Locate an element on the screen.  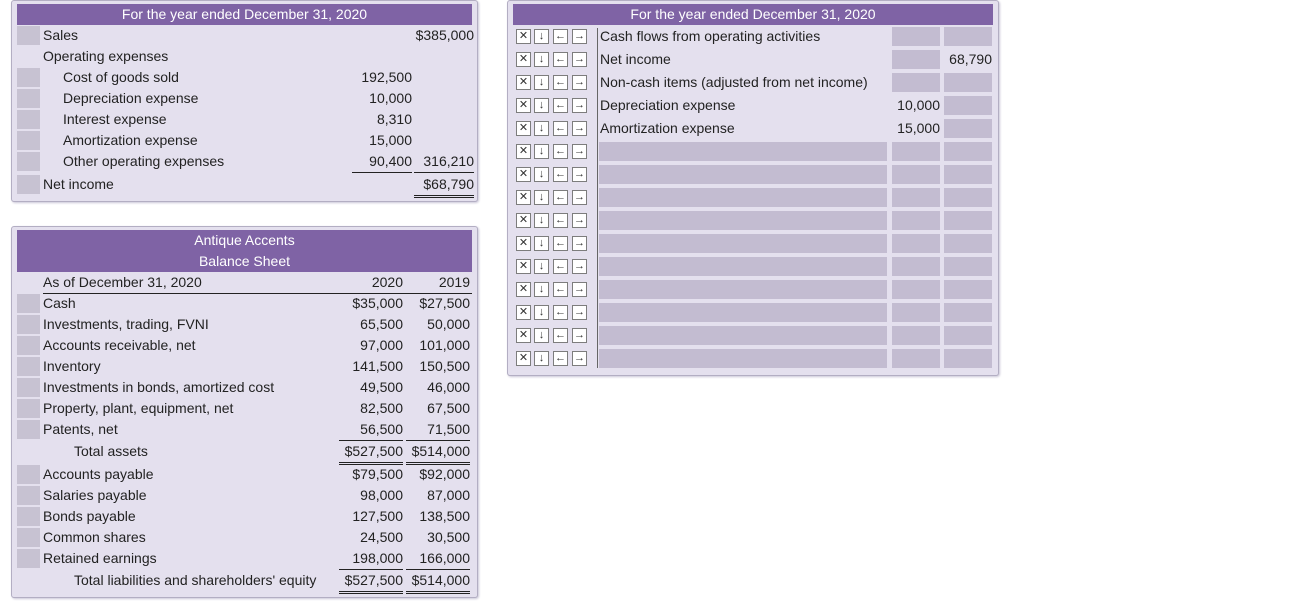
description-input: Cash flows from operating activities is located at coordinates (743, 36).